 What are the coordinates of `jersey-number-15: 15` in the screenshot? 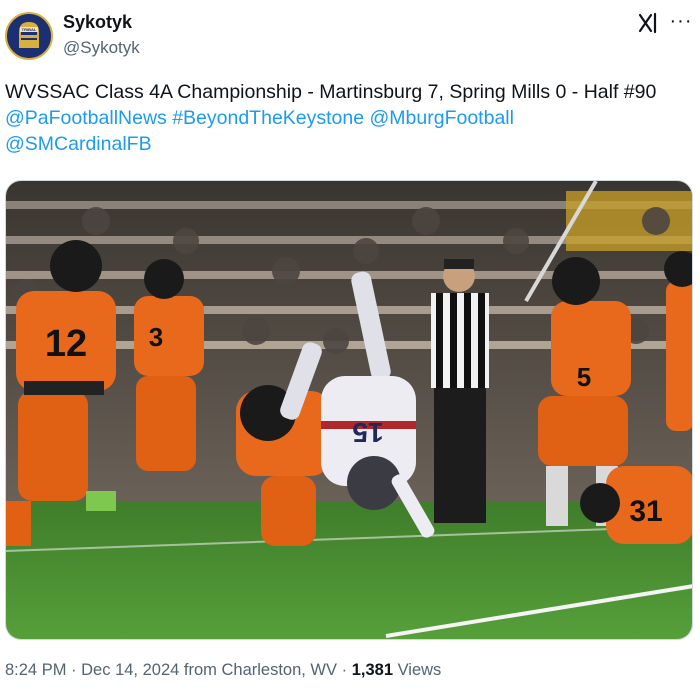 It's located at (367, 432).